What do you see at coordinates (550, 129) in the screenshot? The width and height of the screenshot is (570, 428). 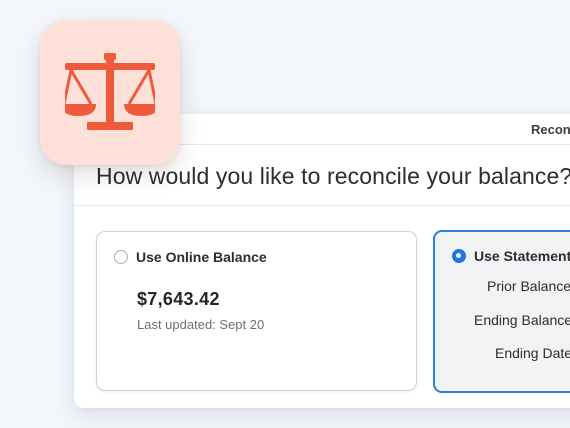 I see `panel-title: Reconcile` at bounding box center [550, 129].